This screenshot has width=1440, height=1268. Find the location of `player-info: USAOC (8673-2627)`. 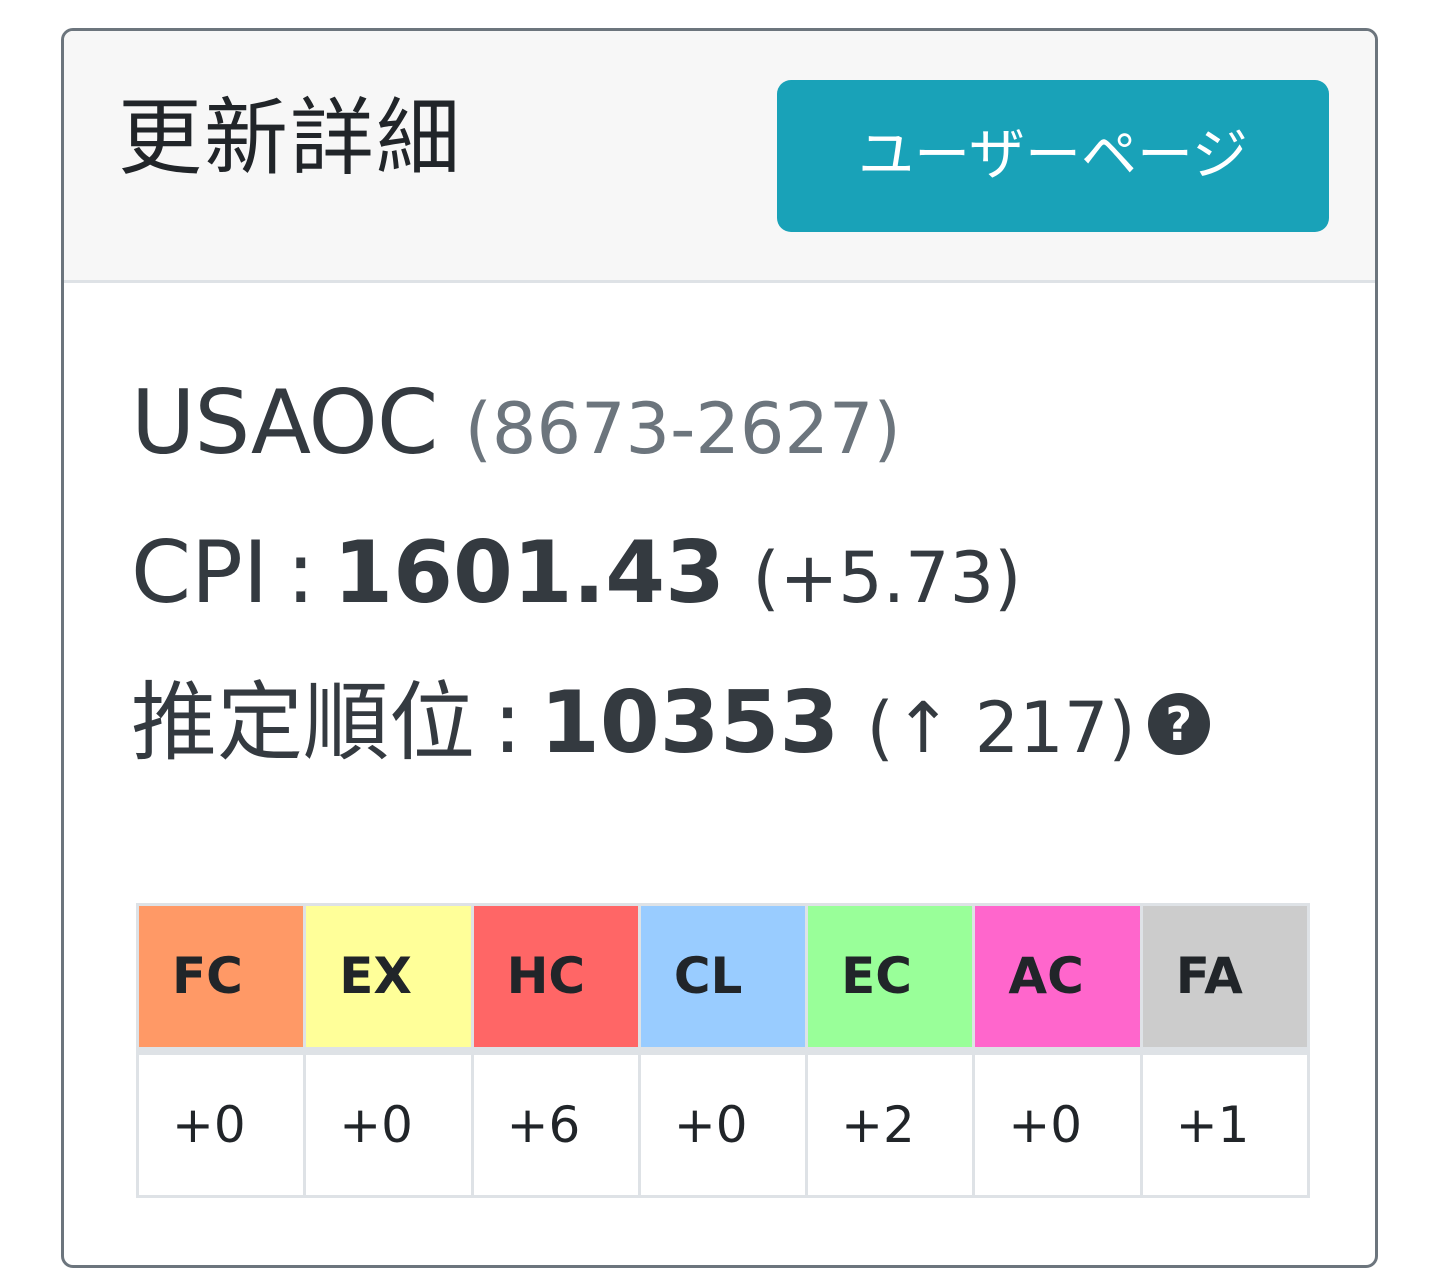

player-info: USAOC (8673-2627) is located at coordinates (516, 426).